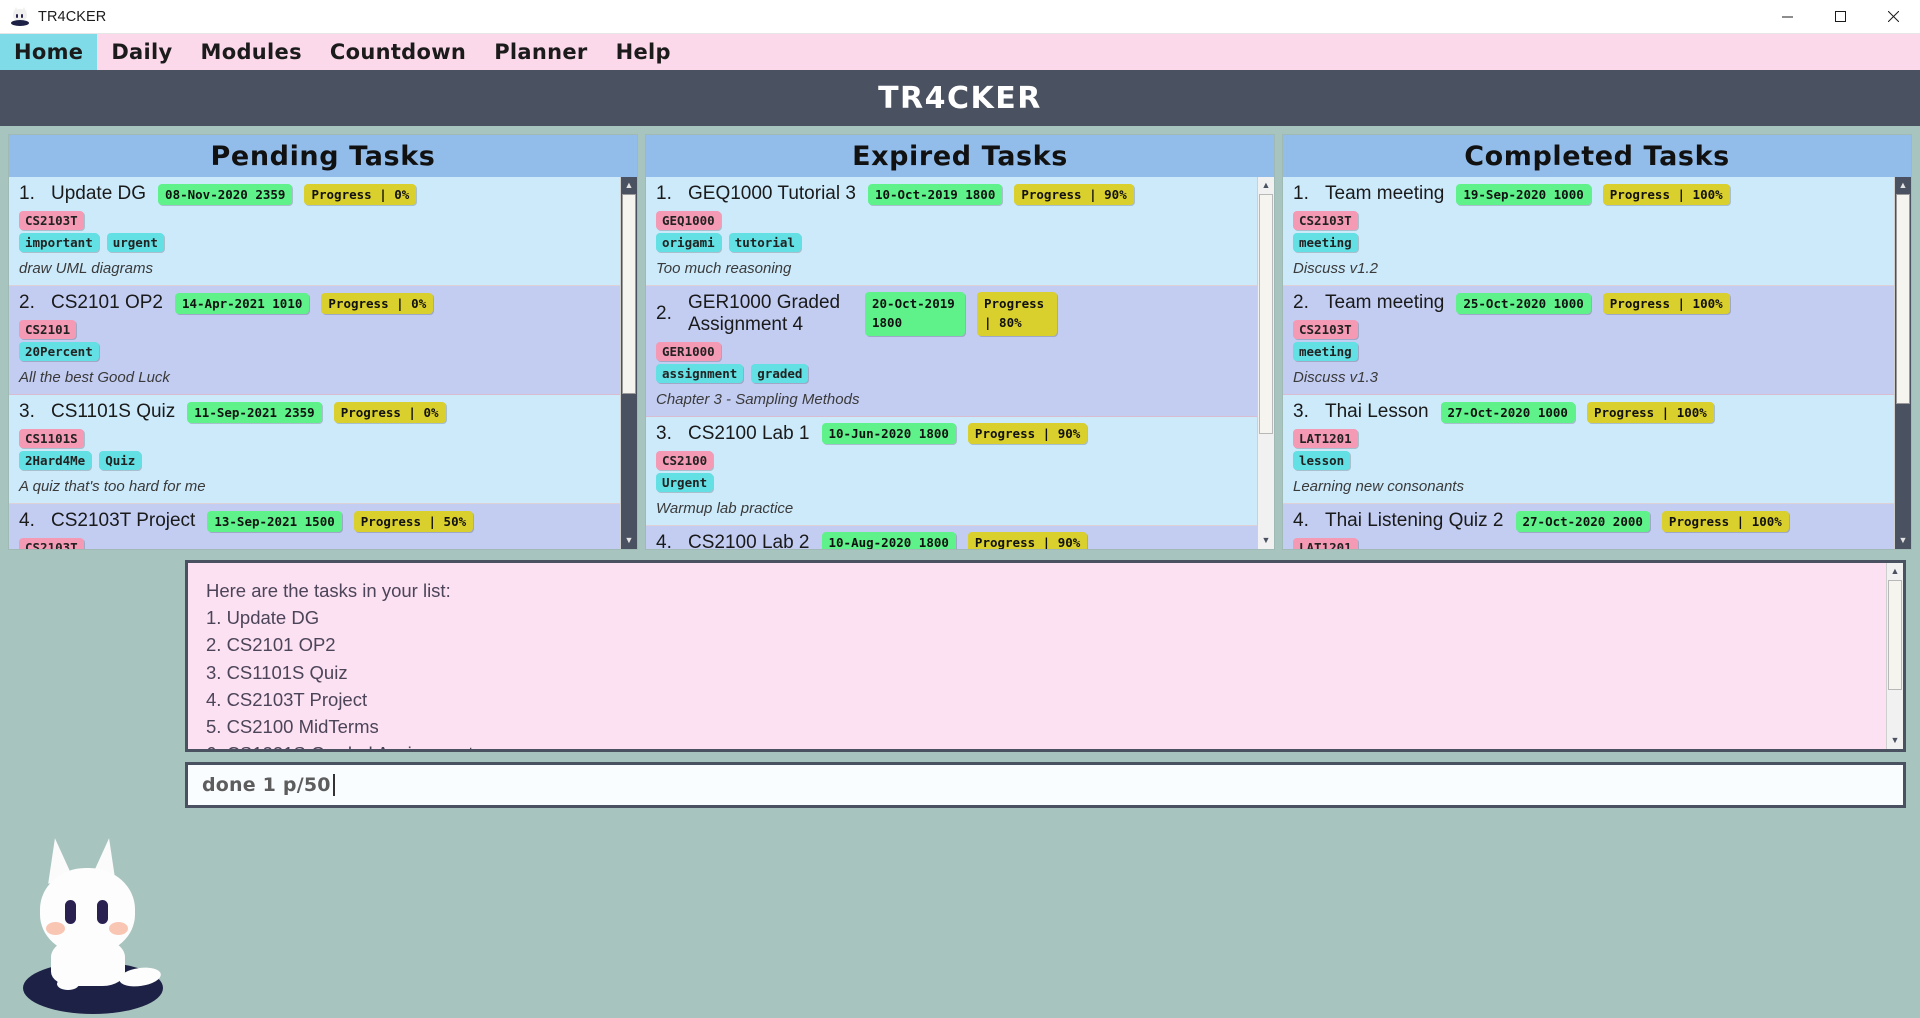 Image resolution: width=1920 pixels, height=1018 pixels. Describe the element at coordinates (951, 220) in the screenshot. I see `task-module-tags: GEQ1000` at that location.